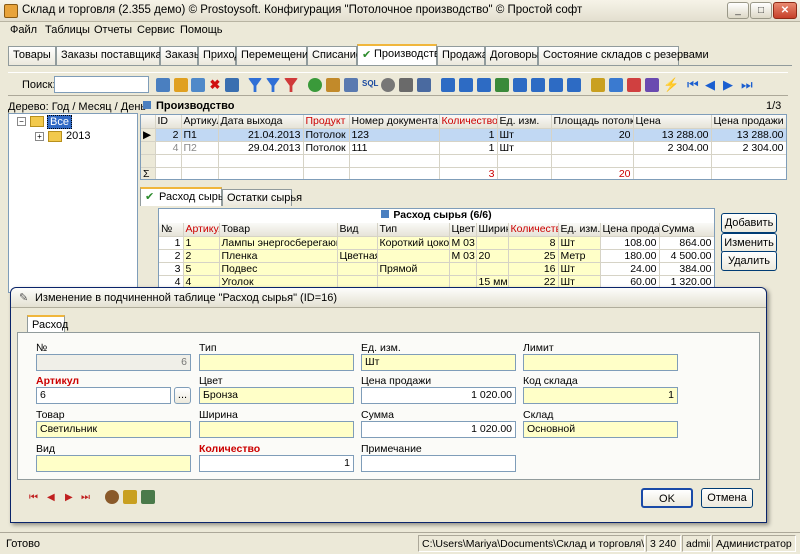 This screenshot has width=800, height=554. What do you see at coordinates (370, 86) in the screenshot?
I see `sql-icon: SQL` at bounding box center [370, 86].